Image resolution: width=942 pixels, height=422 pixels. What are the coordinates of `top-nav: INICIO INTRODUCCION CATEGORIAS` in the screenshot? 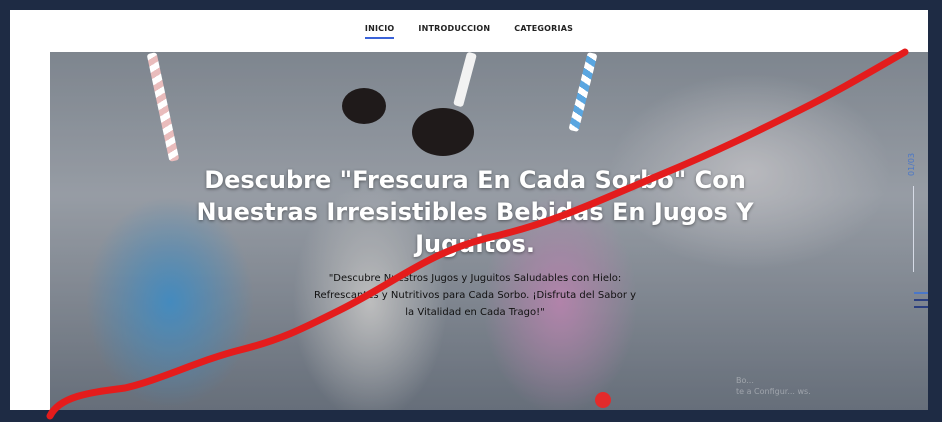 It's located at (469, 31).